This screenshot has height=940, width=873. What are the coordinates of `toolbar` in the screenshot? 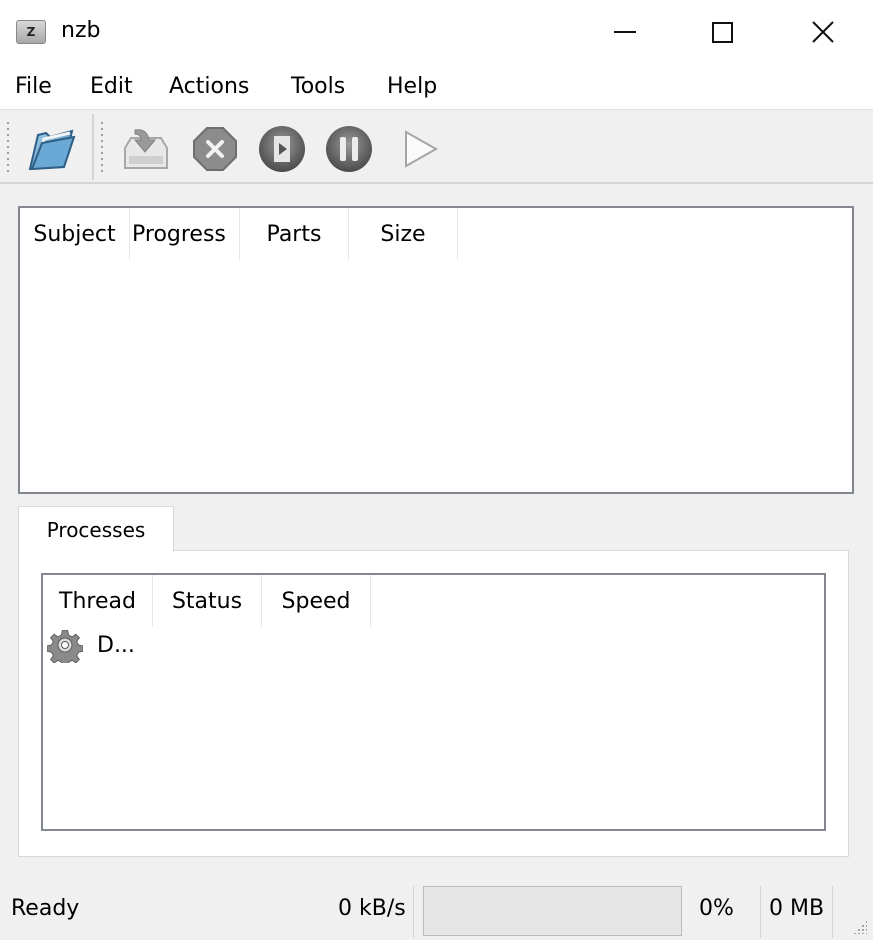 It's located at (436, 147).